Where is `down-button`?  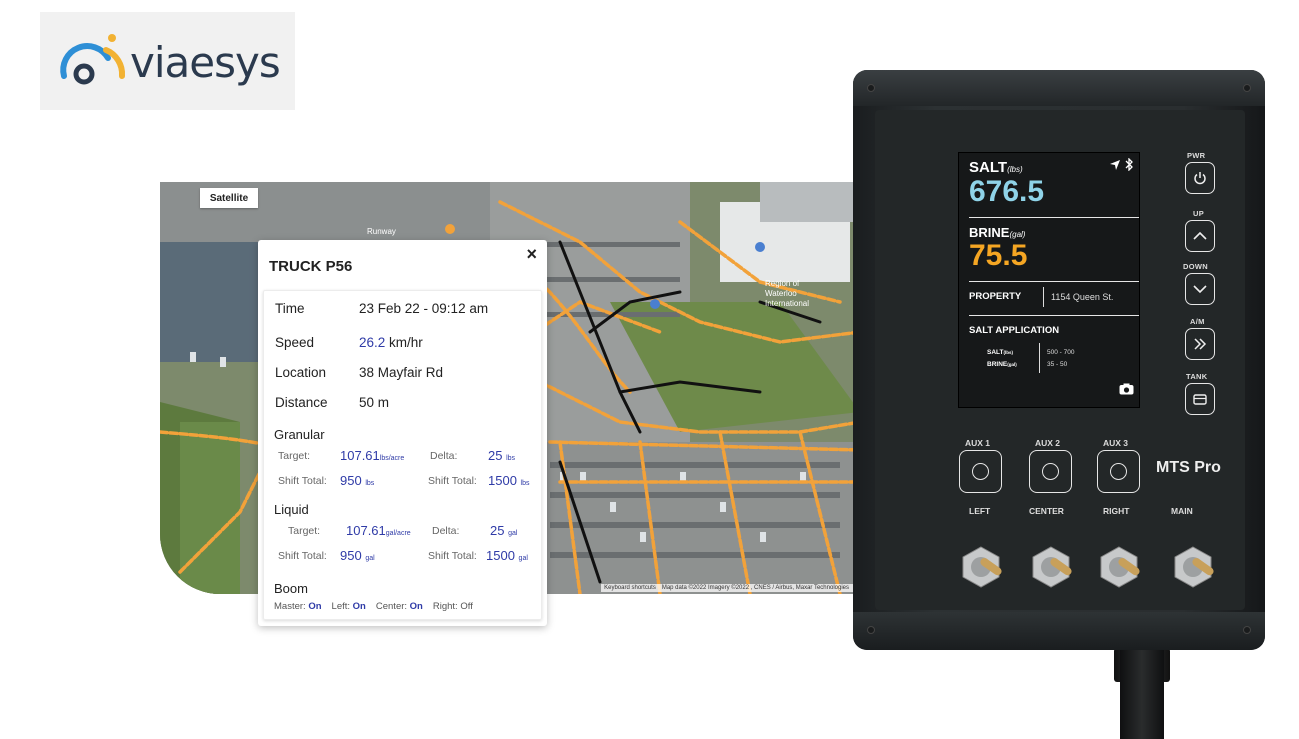
down-button is located at coordinates (1200, 289).